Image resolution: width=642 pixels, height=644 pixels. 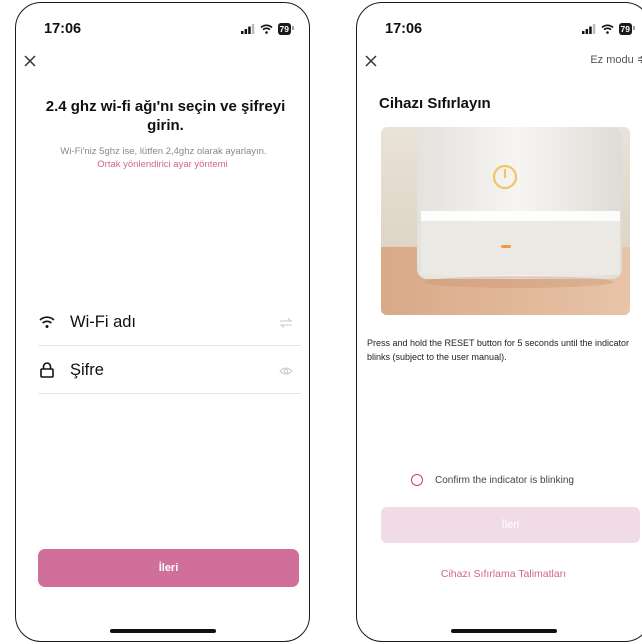 I want to click on reset-instructions-link: Cihazı Sıfırlama Talimatları, so click(x=499, y=574).